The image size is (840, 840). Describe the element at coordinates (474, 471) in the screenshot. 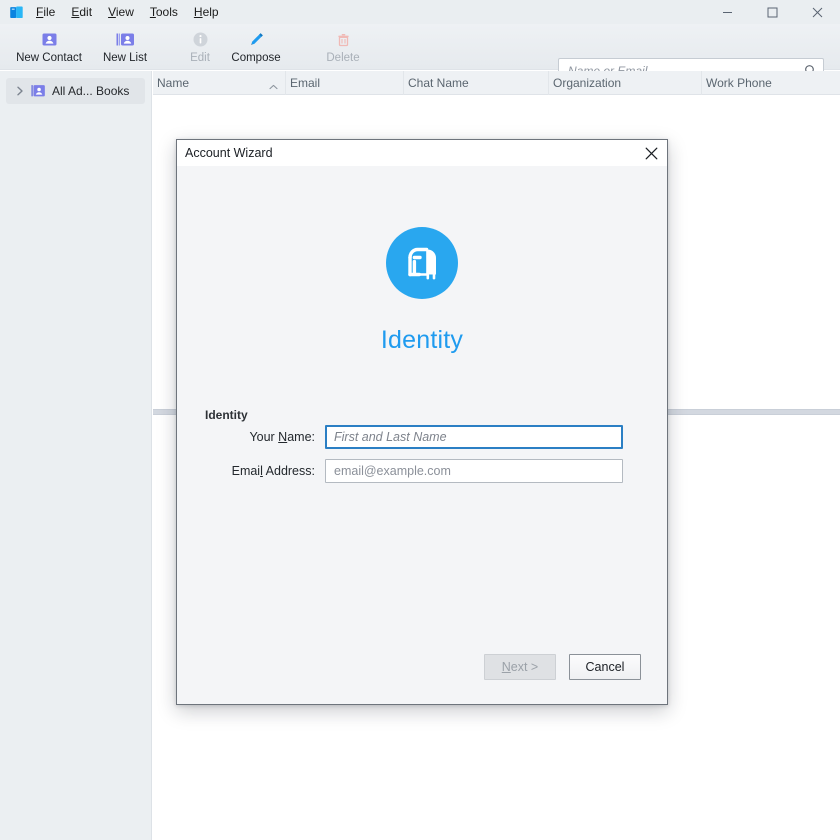

I see `email-address-input` at that location.